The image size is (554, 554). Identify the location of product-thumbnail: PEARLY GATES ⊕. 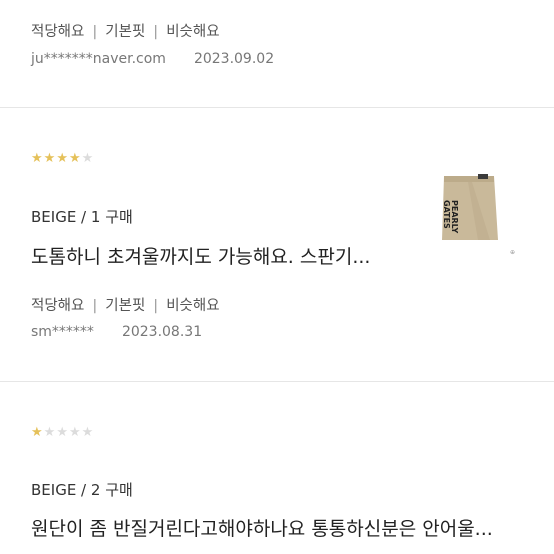
(479, 217).